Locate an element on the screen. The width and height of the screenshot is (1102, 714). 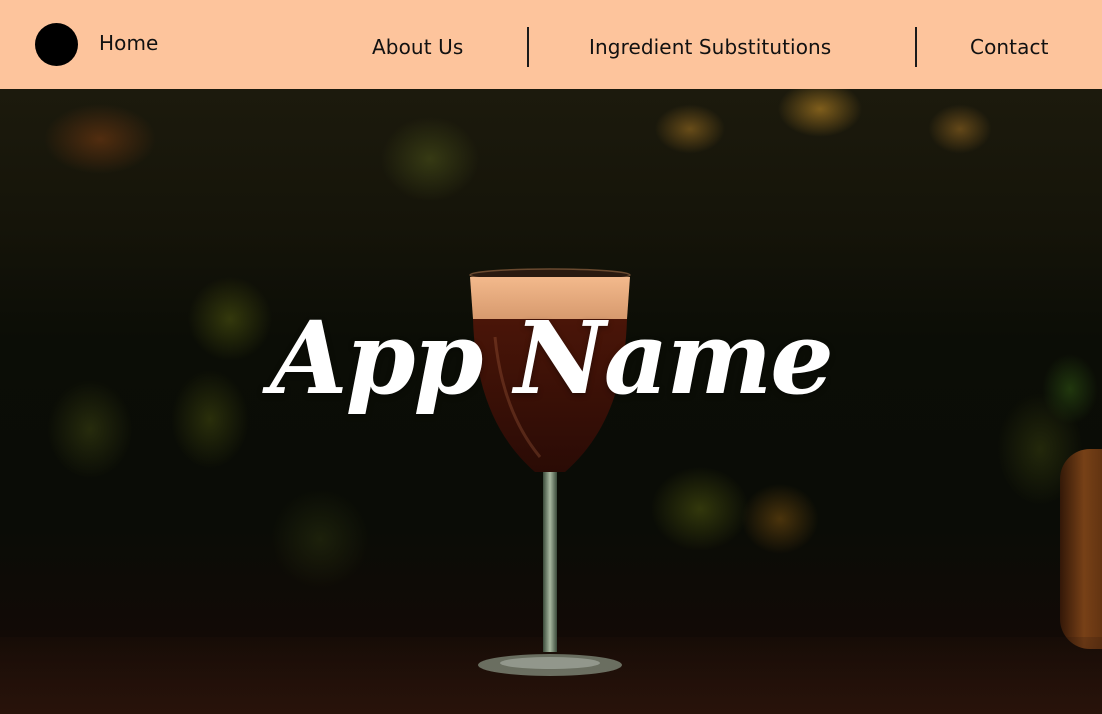
logo-circle-icon is located at coordinates (56, 44).